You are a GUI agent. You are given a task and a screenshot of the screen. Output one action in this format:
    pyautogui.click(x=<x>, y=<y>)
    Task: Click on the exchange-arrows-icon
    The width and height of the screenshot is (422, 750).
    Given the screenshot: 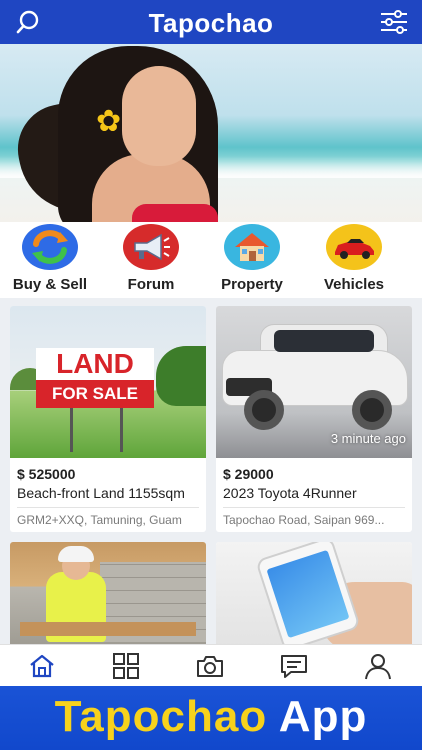 What is the action you would take?
    pyautogui.click(x=50, y=247)
    